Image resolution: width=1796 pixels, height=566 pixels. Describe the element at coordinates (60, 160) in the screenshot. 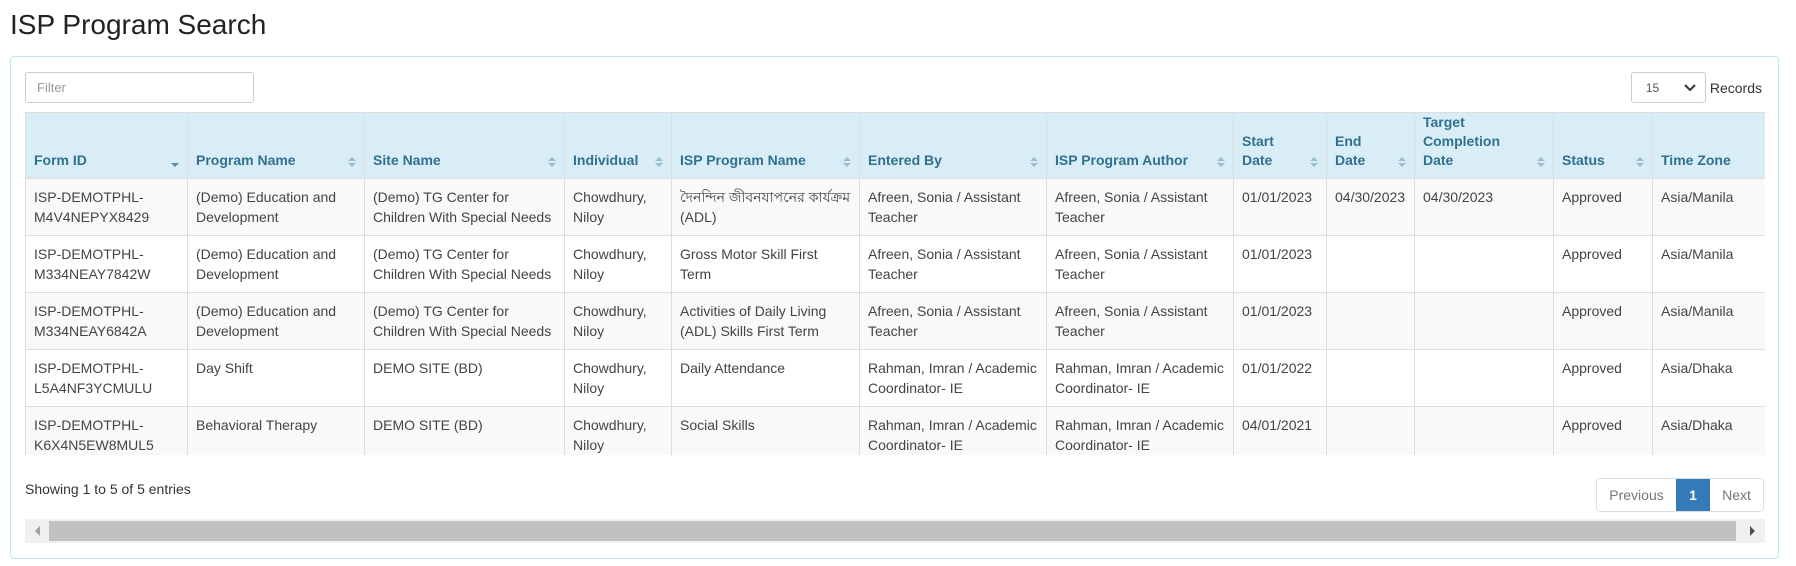

I see `column-header-label: Form ID` at that location.